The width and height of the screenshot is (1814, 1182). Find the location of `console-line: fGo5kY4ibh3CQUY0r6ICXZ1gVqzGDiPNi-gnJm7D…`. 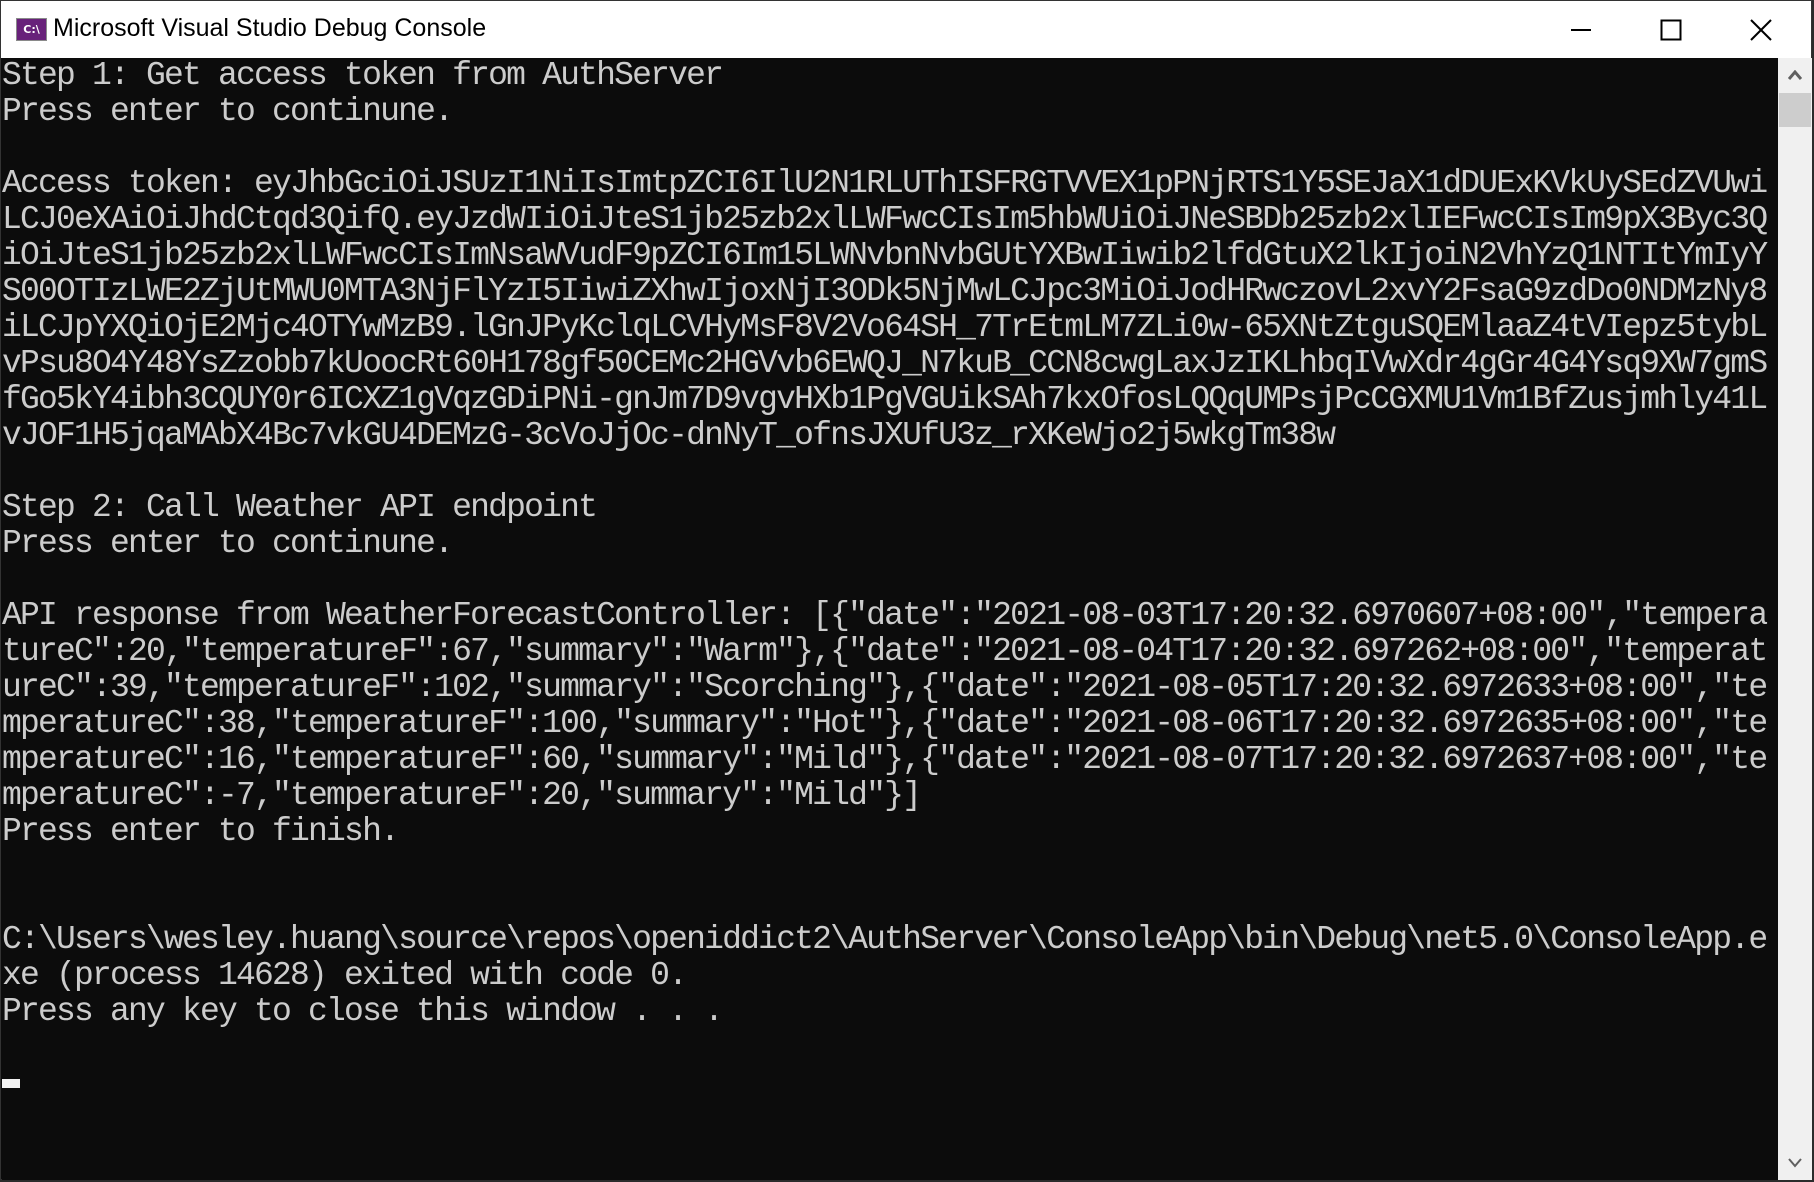

console-line: fGo5kY4ibh3CQUY0r6ICXZ1gVqzGDiPNi-gnJm7D… is located at coordinates (885, 399).